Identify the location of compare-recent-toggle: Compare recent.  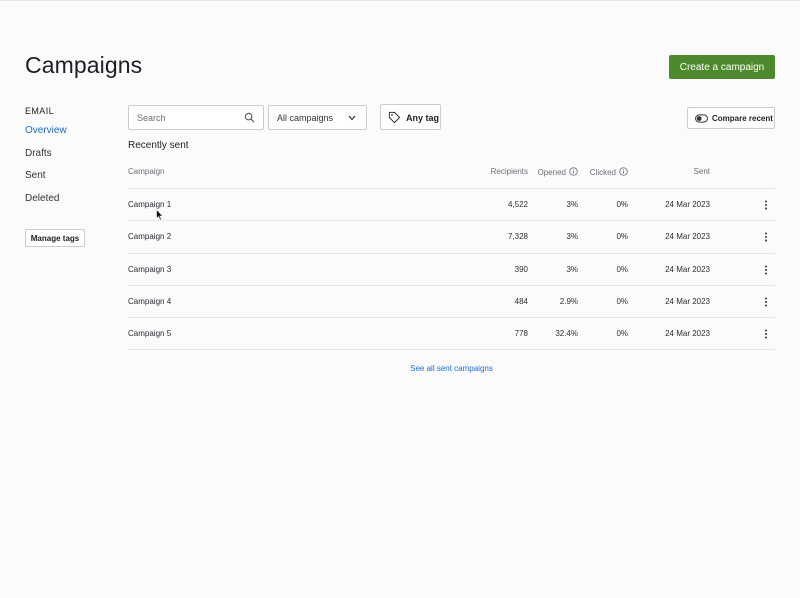
(731, 118).